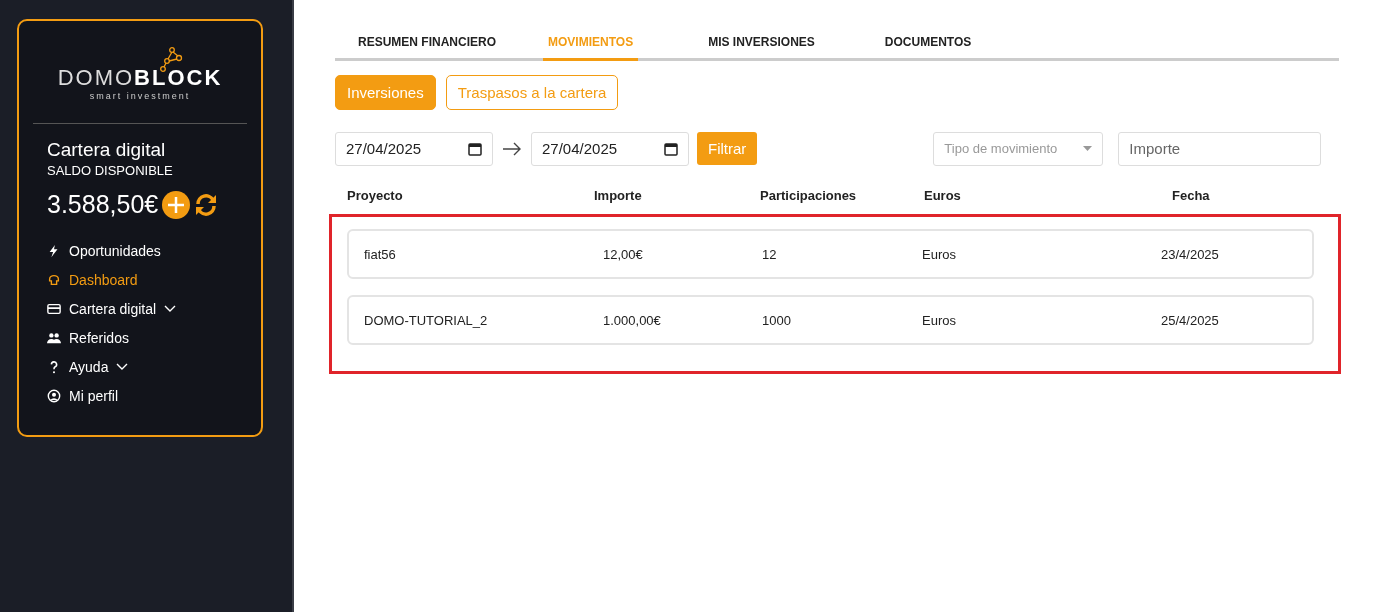  Describe the element at coordinates (1191, 195) in the screenshot. I see `column-header: Fecha` at that location.